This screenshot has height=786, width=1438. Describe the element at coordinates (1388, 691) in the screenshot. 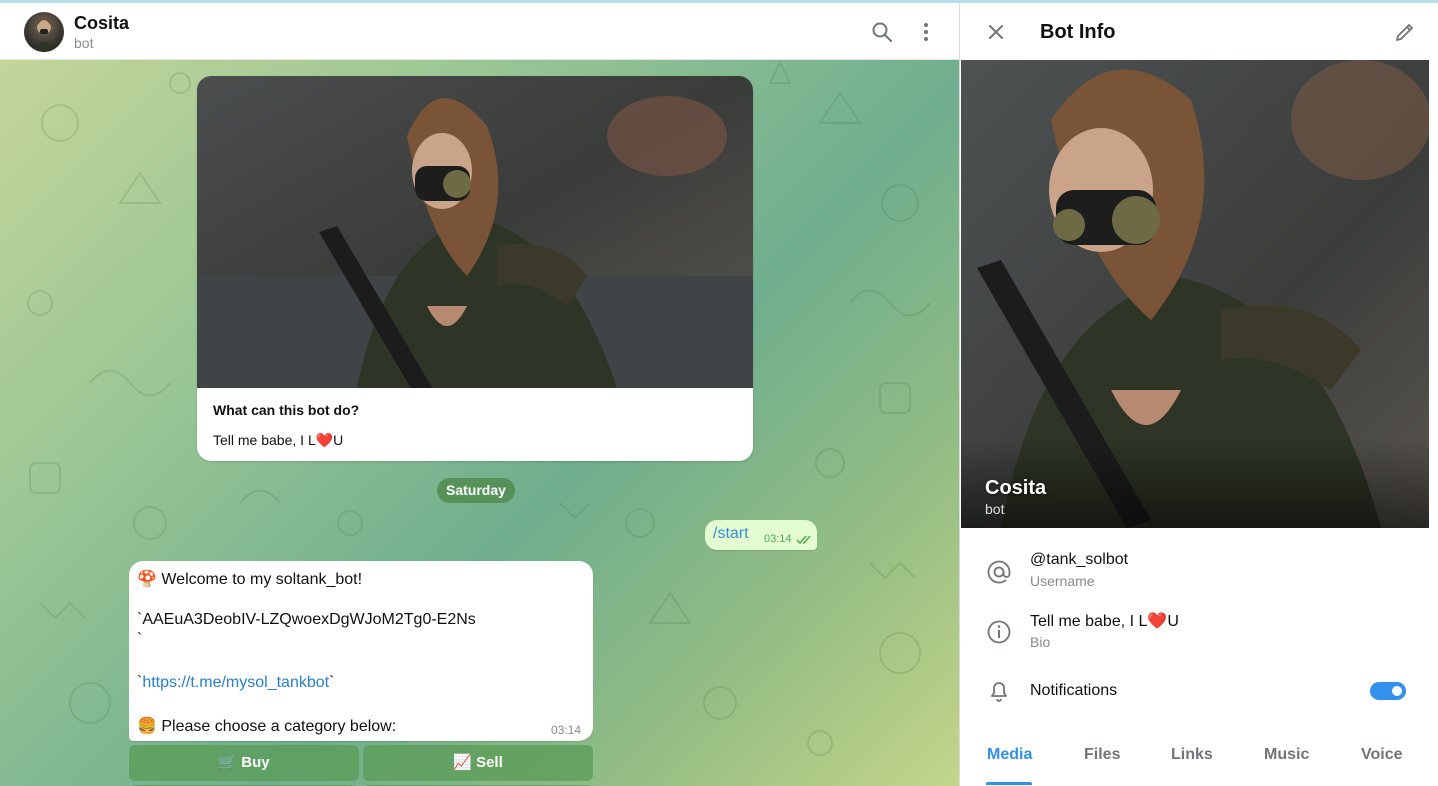

I see `notifications-toggle` at that location.